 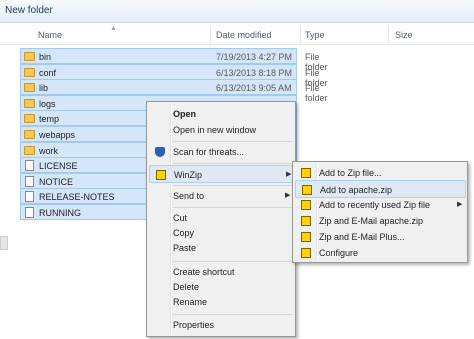 I want to click on file-name: NOTICE, so click(x=56, y=182).